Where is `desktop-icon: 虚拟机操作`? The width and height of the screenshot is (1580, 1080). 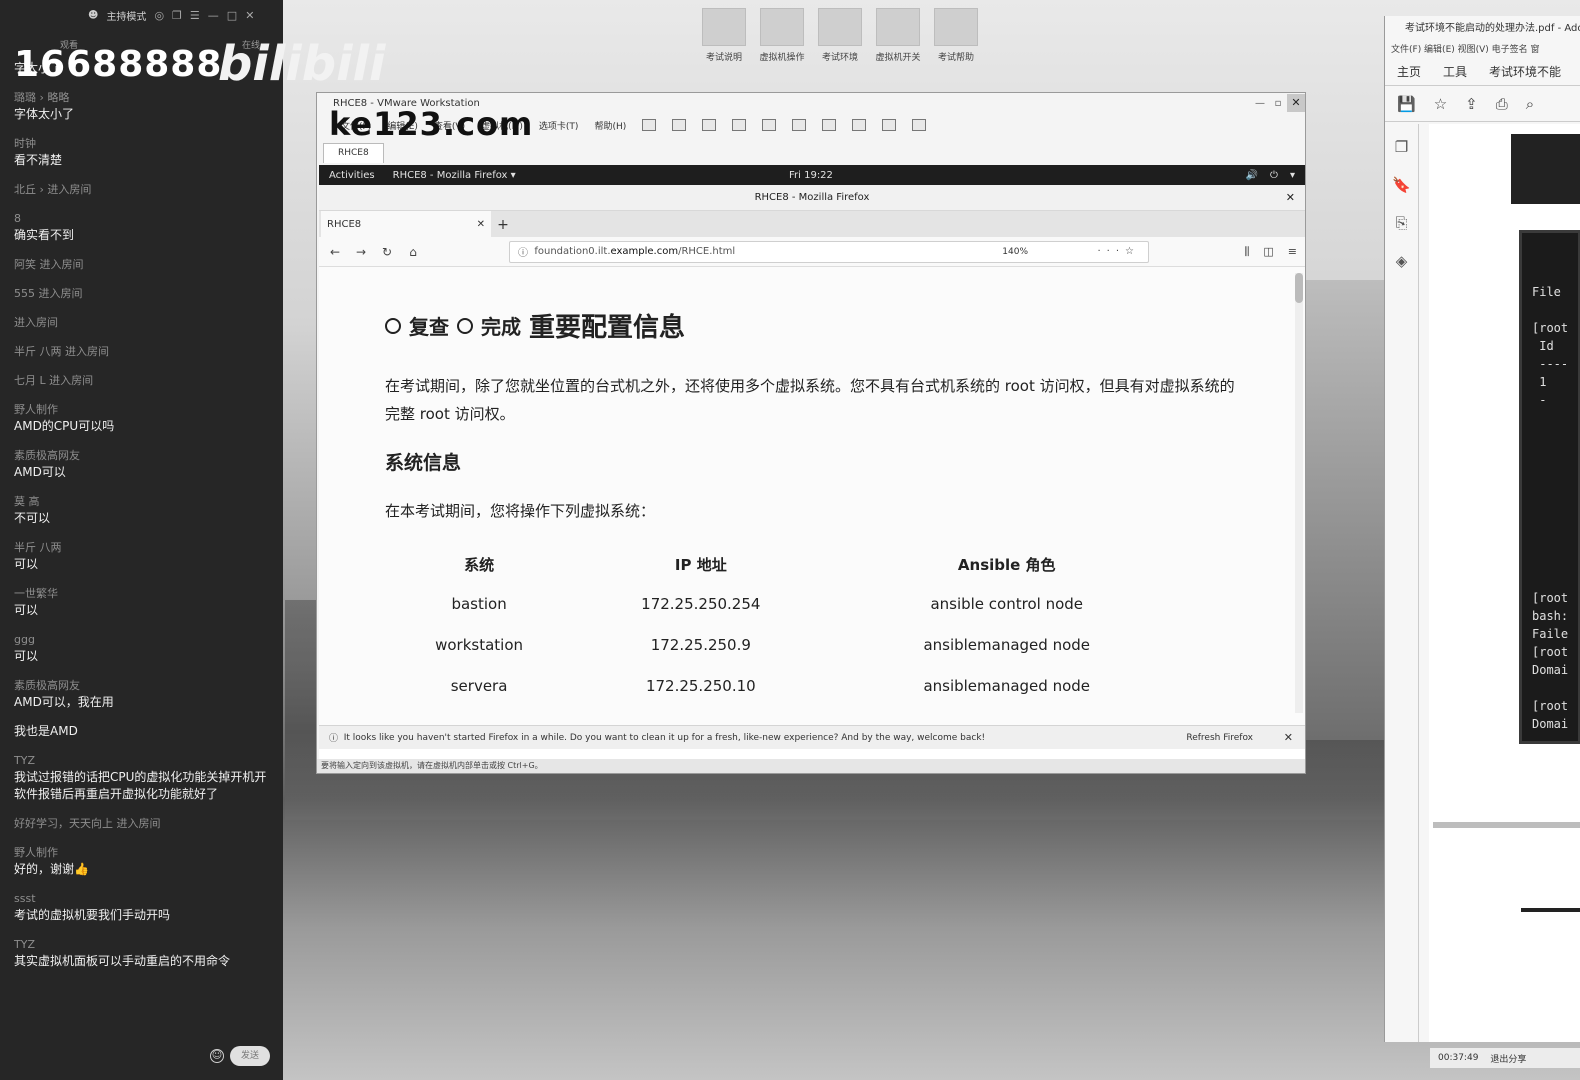 desktop-icon: 虚拟机操作 is located at coordinates (782, 35).